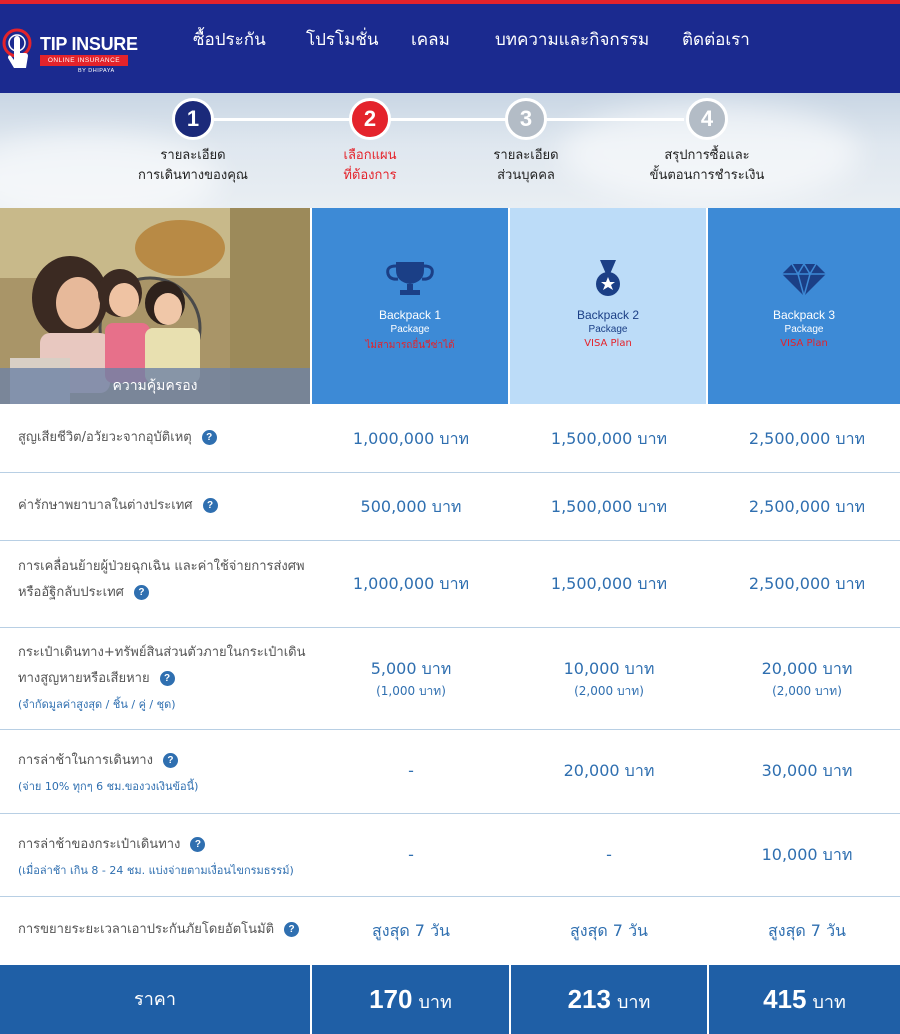 The height and width of the screenshot is (1034, 900). I want to click on value-backpack-2: 20,000 บาท, so click(609, 770).